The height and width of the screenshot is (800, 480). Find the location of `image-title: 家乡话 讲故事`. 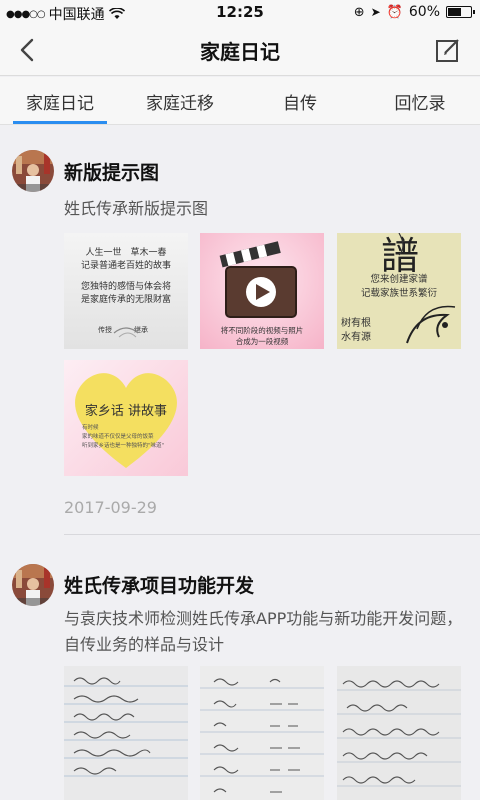

image-title: 家乡话 讲故事 is located at coordinates (126, 411).